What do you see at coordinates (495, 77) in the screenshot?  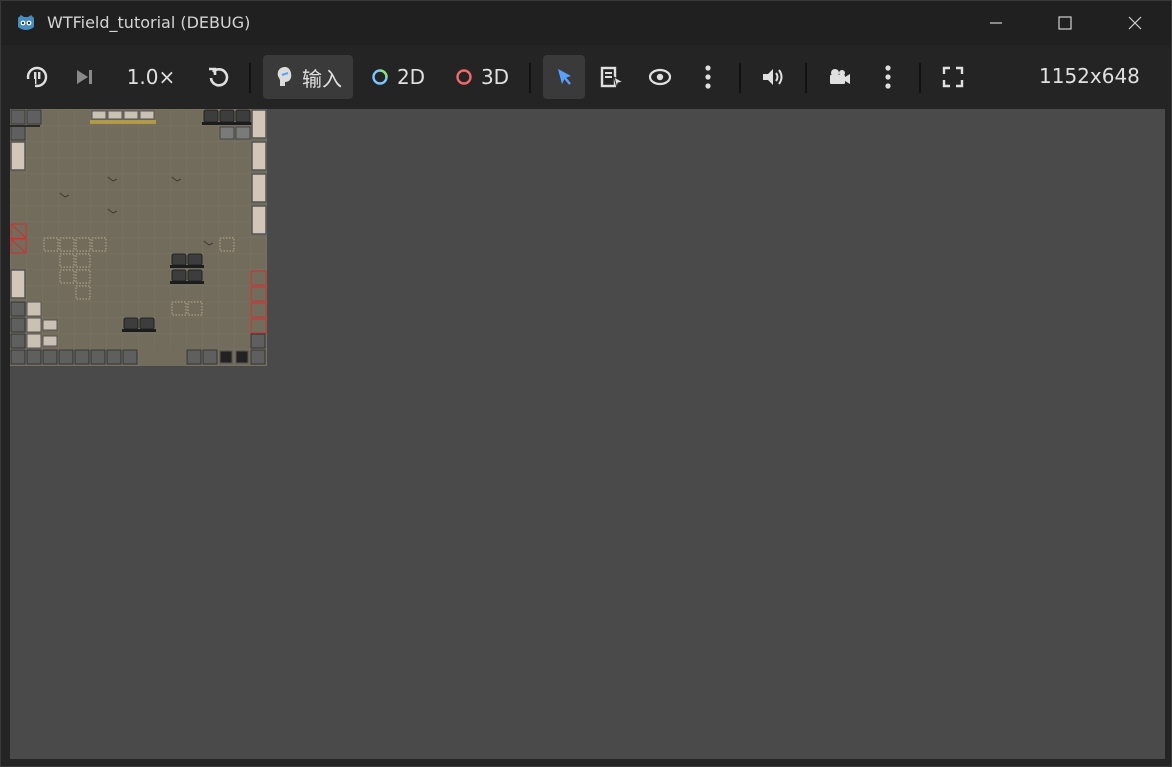 I see `mode-3d-label: 3D` at bounding box center [495, 77].